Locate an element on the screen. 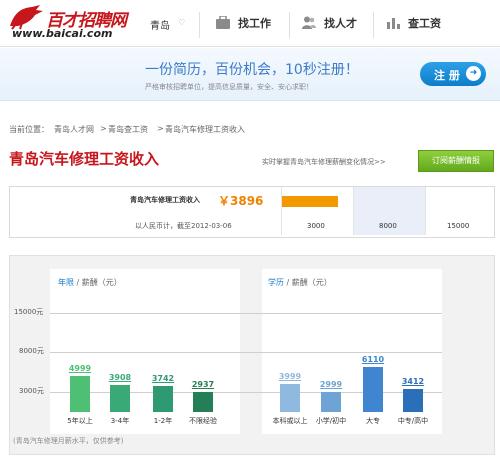 This screenshot has width=500, height=465. bar-category-label: 小学/初中 is located at coordinates (331, 421).